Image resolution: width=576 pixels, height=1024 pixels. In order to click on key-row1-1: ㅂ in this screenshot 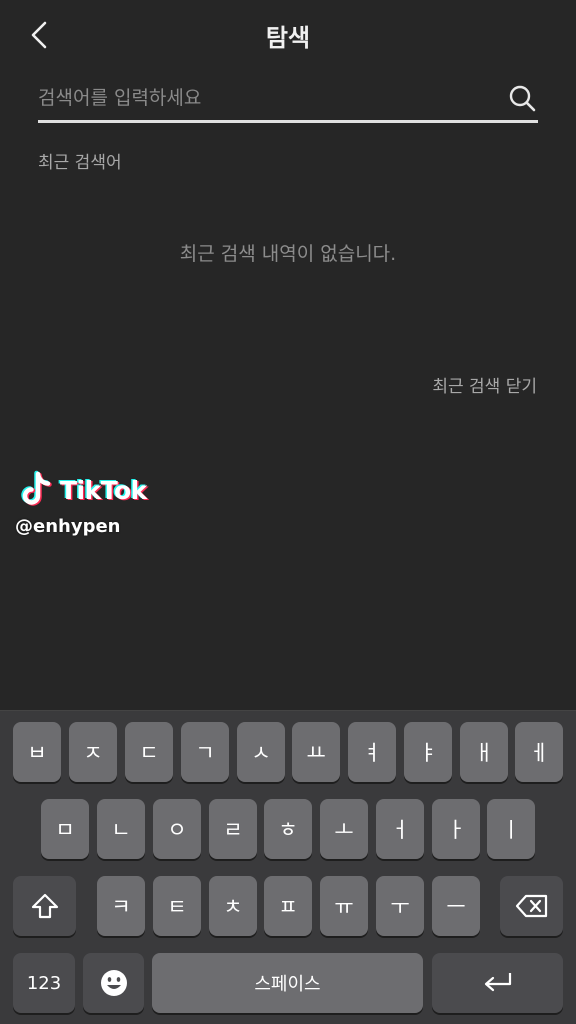, I will do `click(37, 752)`.